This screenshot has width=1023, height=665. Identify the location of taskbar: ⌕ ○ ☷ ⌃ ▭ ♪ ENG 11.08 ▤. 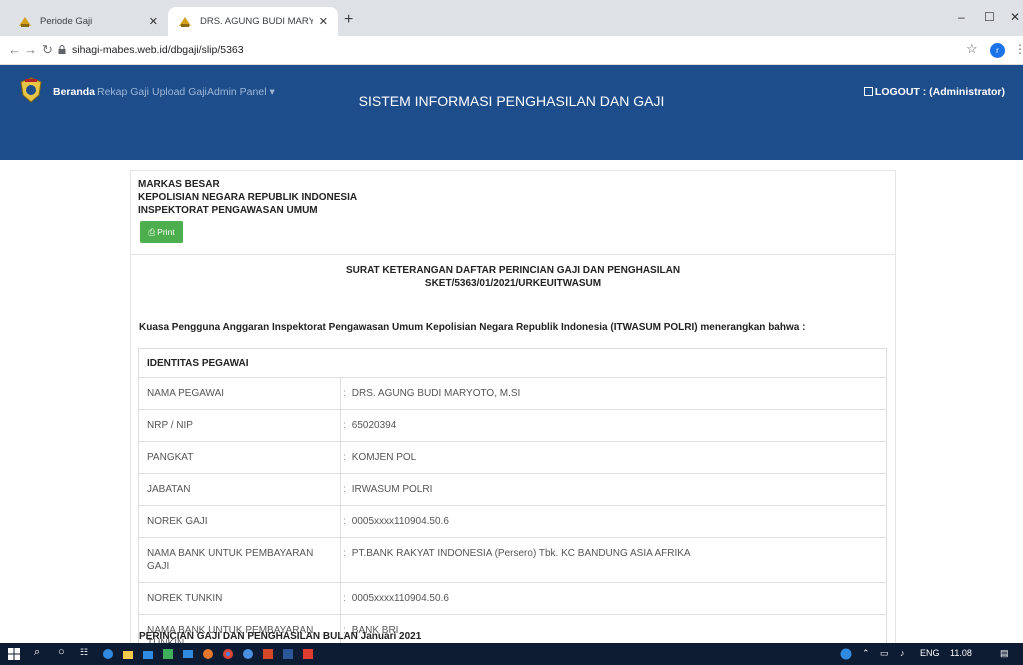
(511, 654).